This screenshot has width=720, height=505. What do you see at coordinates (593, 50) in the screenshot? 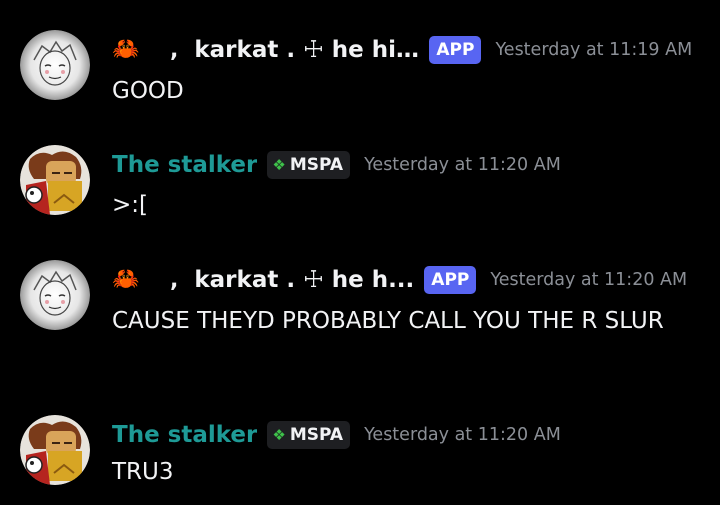
I see `timestamp: Yesterday at 11:19 AM` at bounding box center [593, 50].